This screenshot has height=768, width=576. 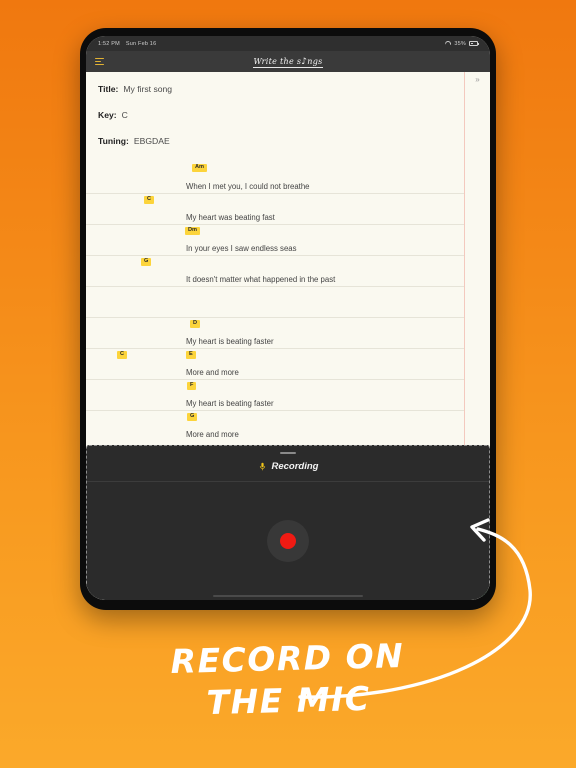 What do you see at coordinates (108, 89) in the screenshot?
I see `field-title-label: Title:` at bounding box center [108, 89].